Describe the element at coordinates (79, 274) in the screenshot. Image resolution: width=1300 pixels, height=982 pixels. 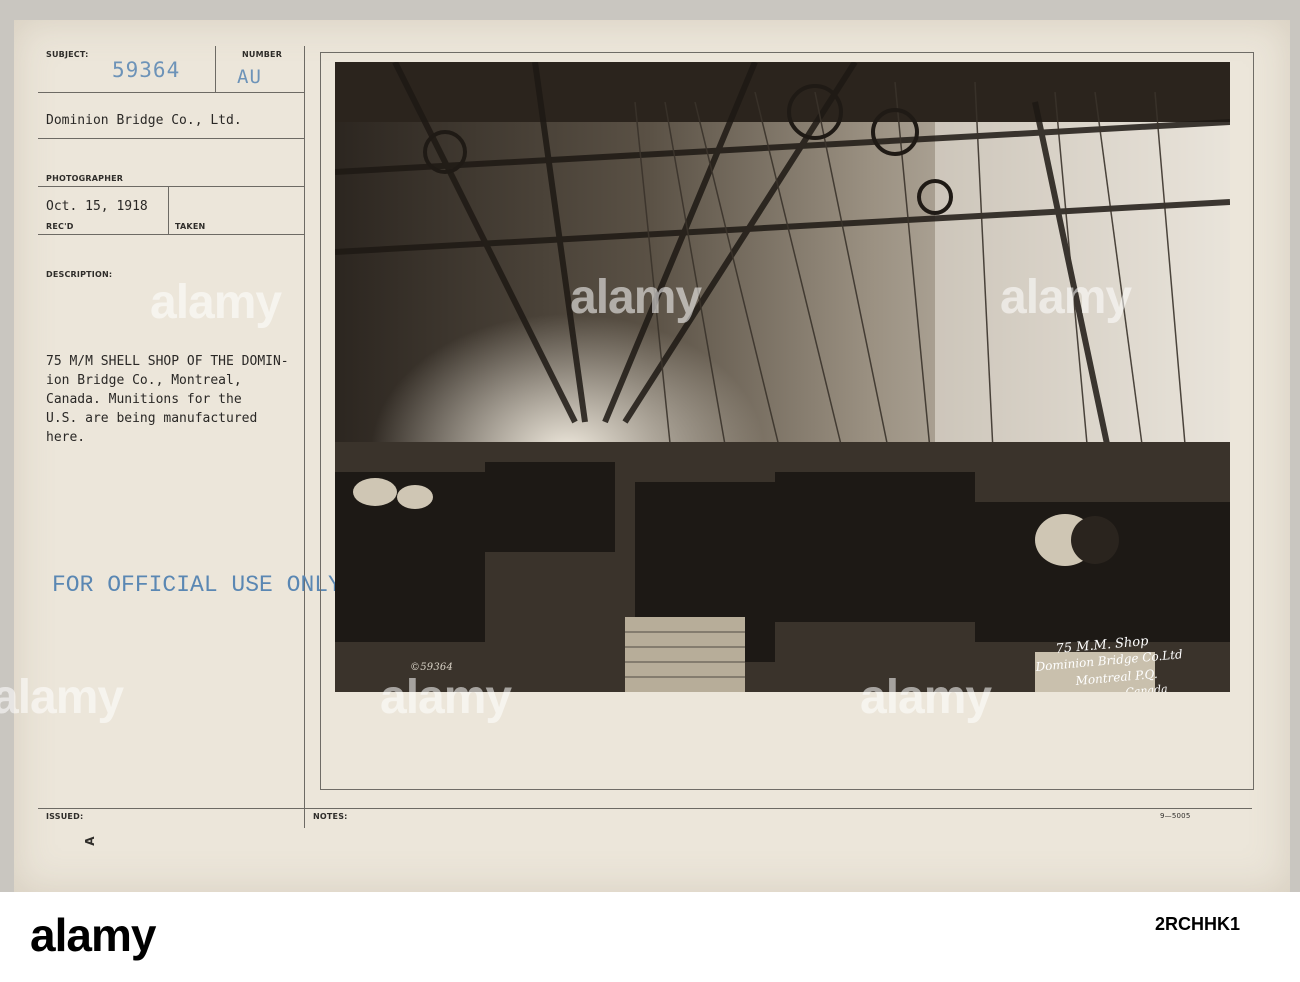
I see `description-label: DESCRIPTION:` at that location.